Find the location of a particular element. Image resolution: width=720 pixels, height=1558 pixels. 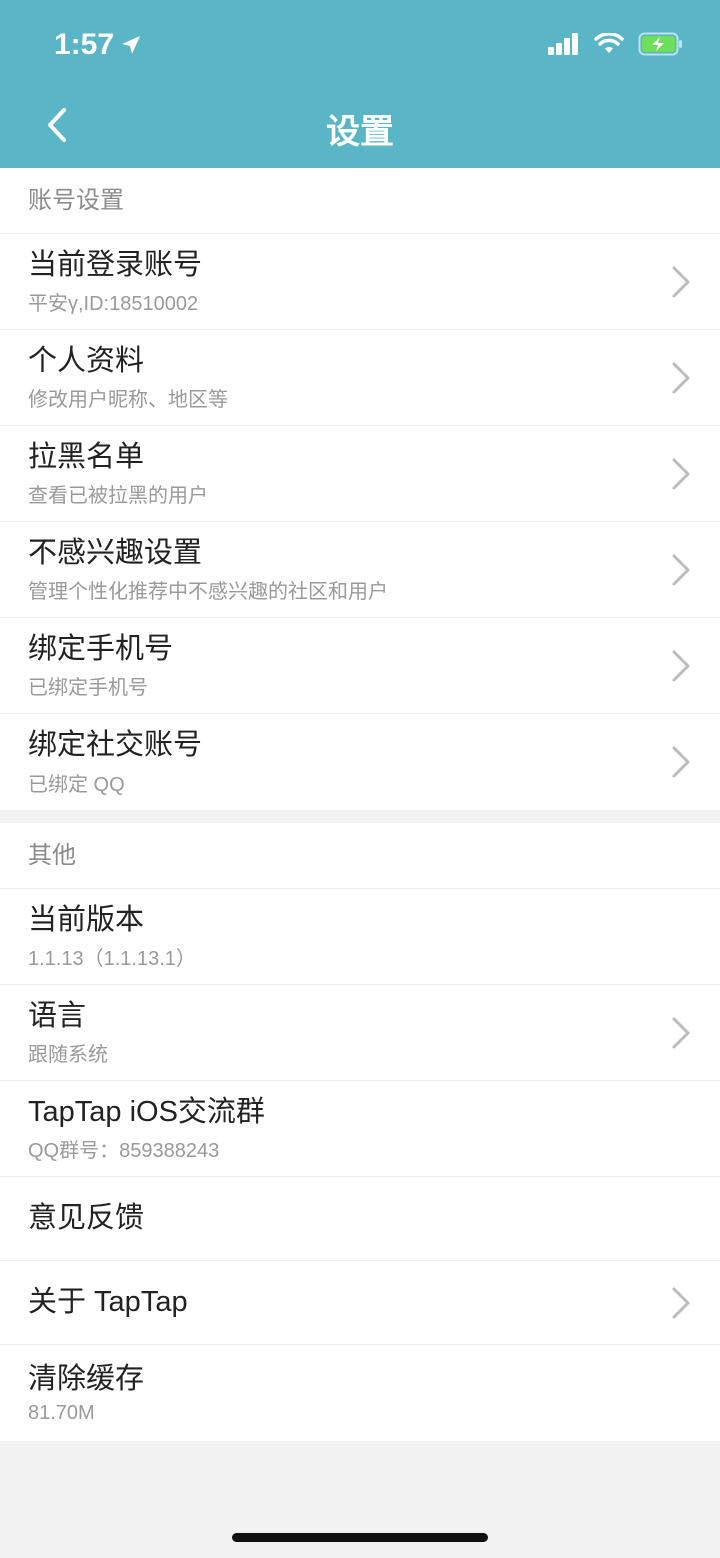

row-title: 关于 TapTap is located at coordinates (108, 1302).